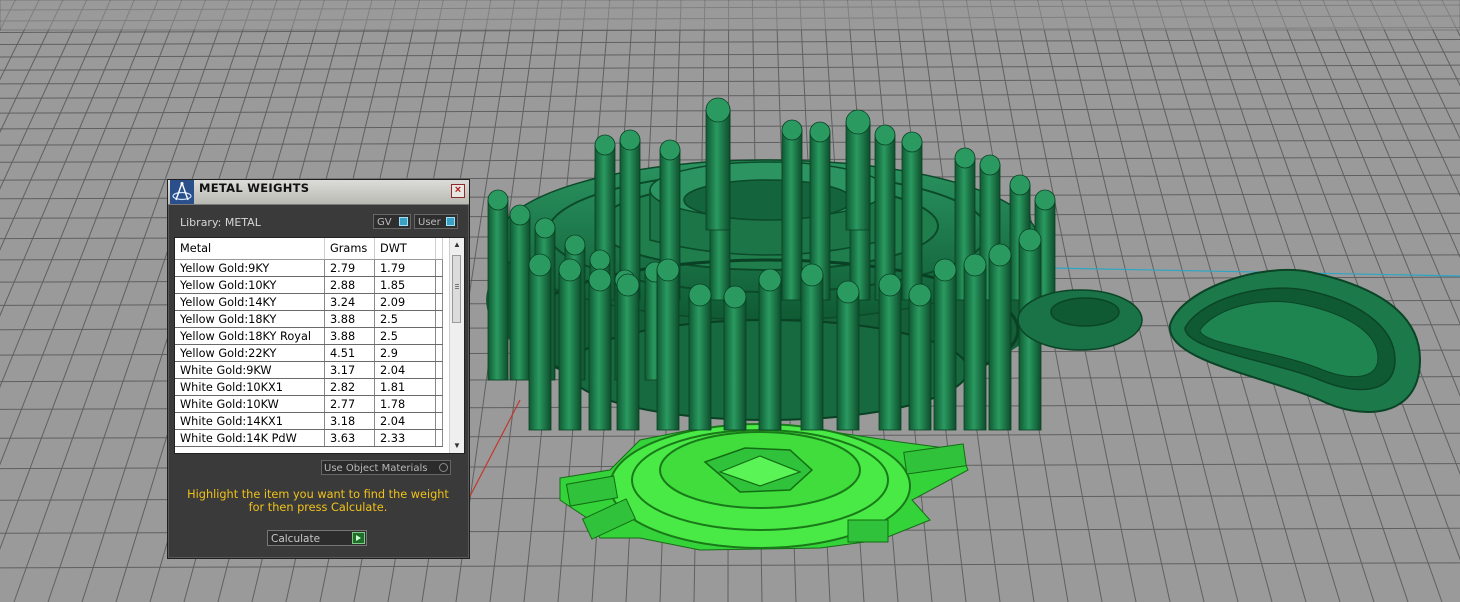  What do you see at coordinates (220, 222) in the screenshot?
I see `library-label: Library: METAL` at bounding box center [220, 222].